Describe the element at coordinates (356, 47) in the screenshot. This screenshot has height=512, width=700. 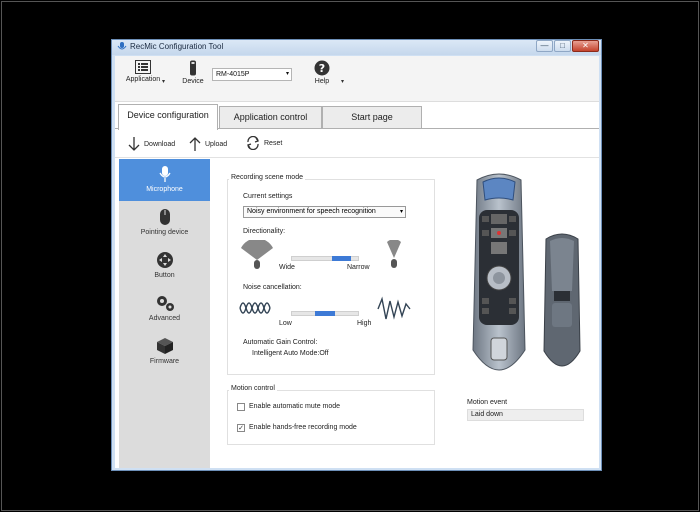
I see `title-bar: RecMic Configuration Tool — □ ✕` at that location.